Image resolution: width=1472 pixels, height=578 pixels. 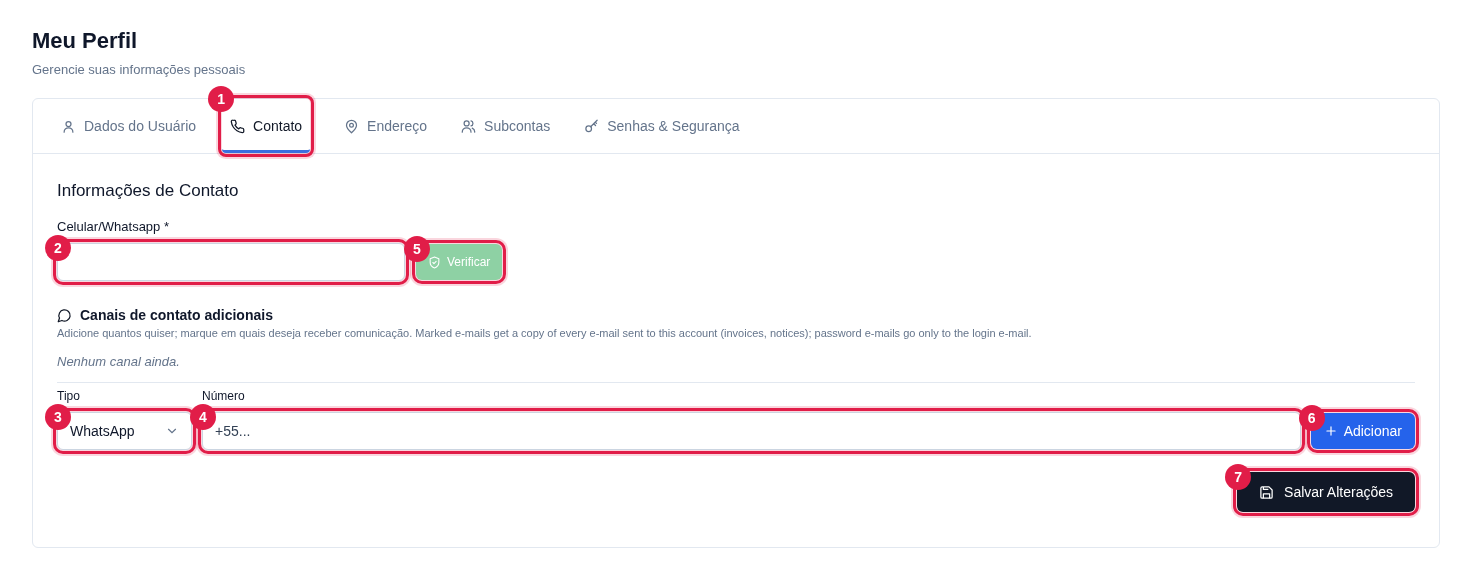 I want to click on phone-icon, so click(x=238, y=126).